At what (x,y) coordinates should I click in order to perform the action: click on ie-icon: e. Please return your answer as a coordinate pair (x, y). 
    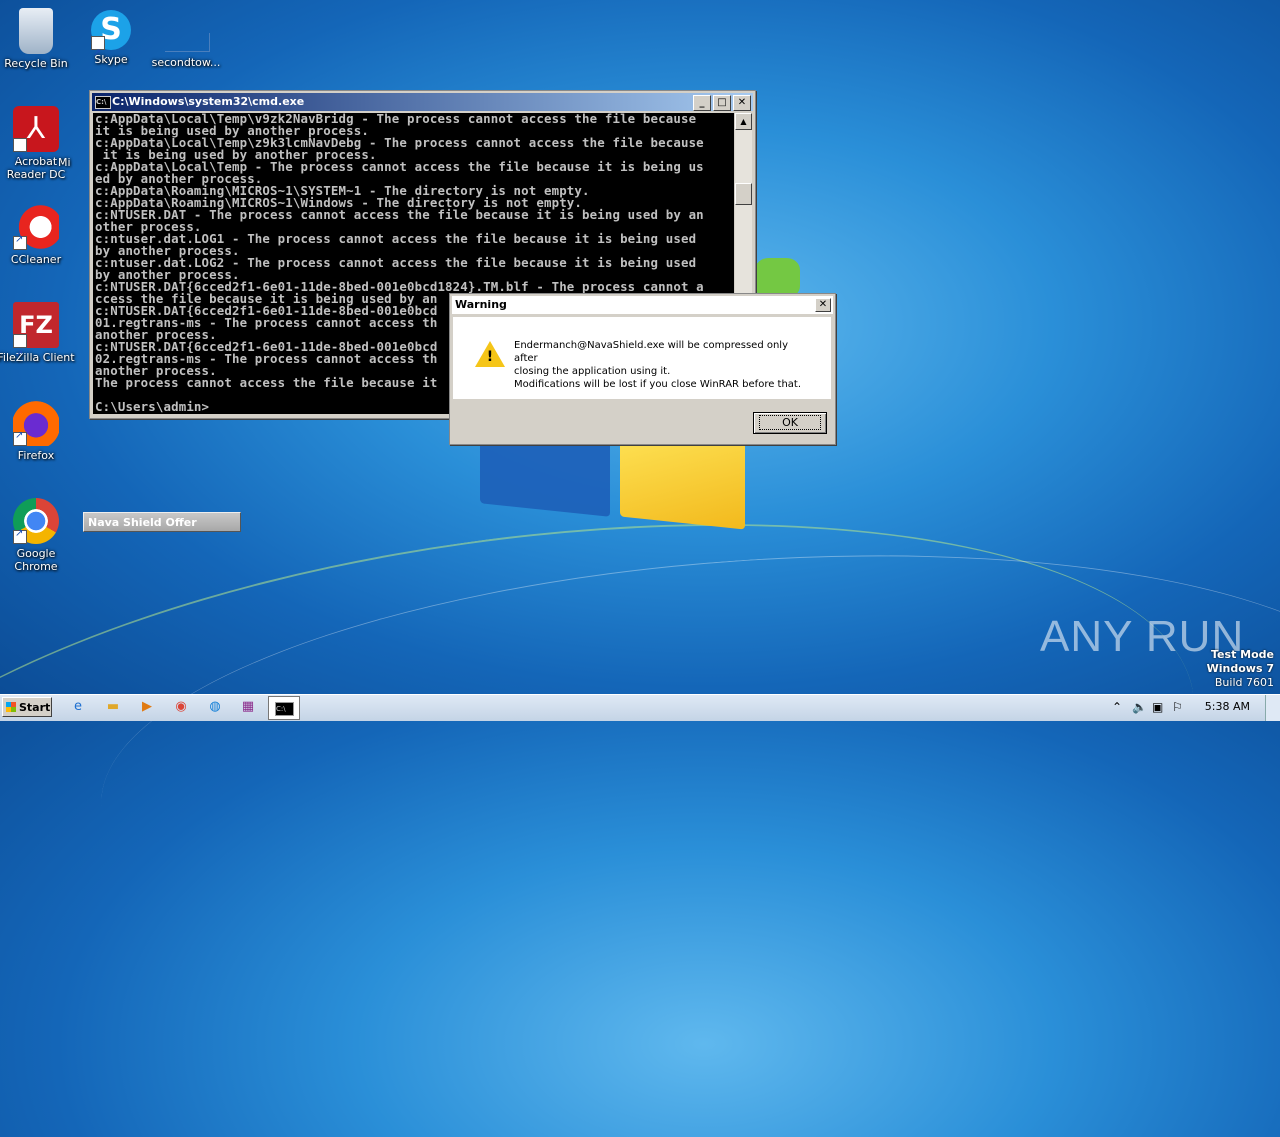
    Looking at the image, I should click on (78, 707).